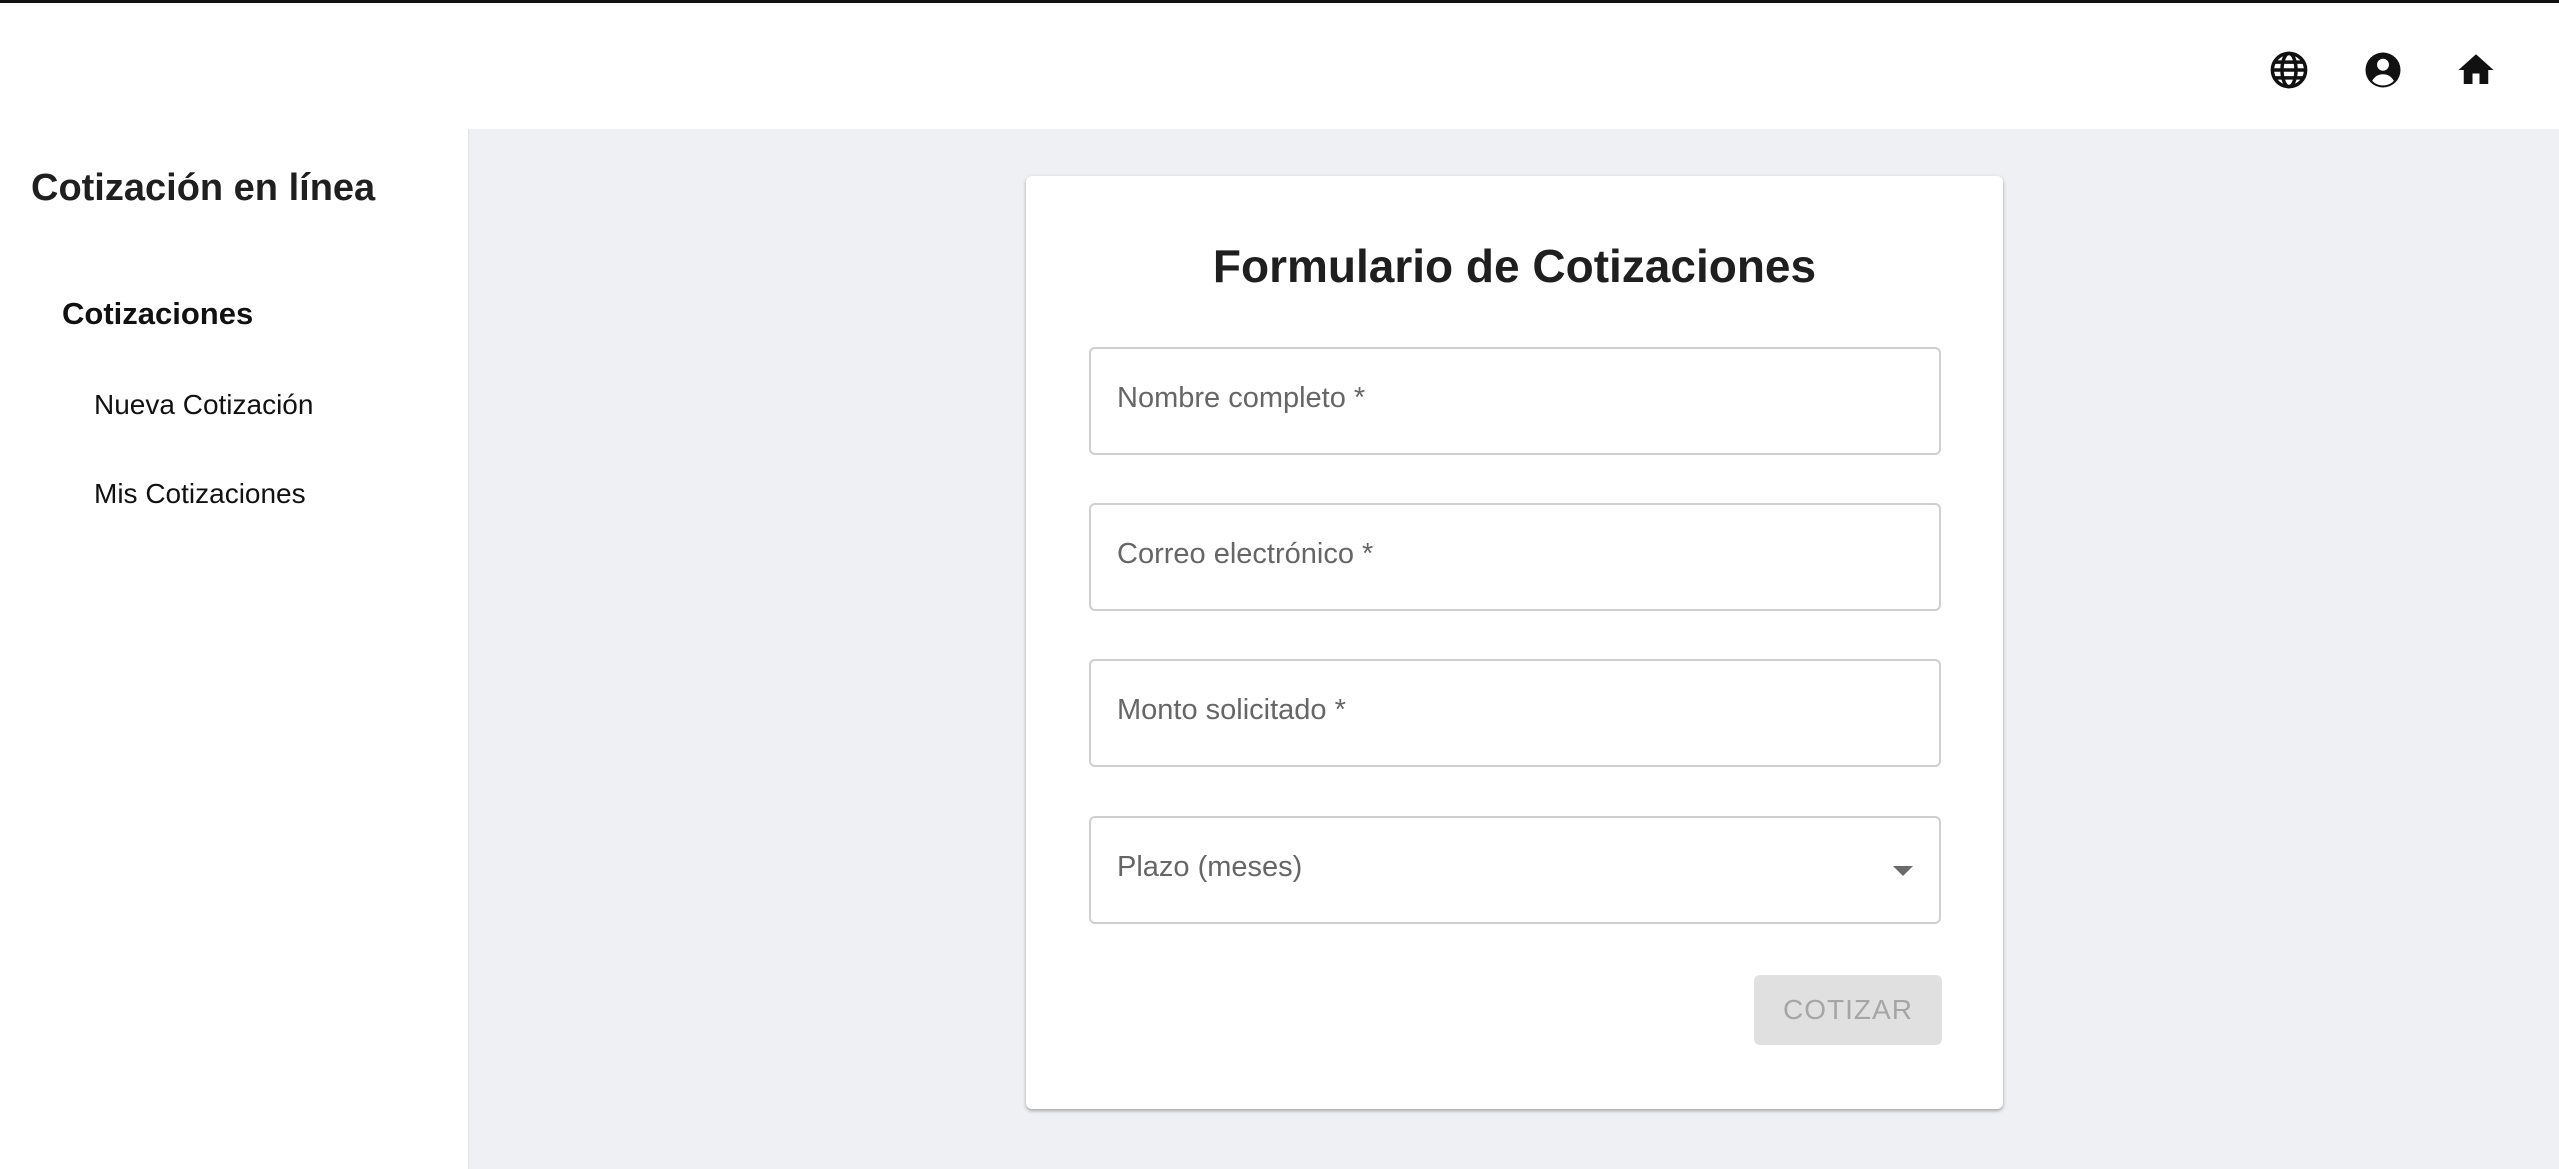 The height and width of the screenshot is (1169, 2559). I want to click on amount-label: Monto solicitado *, so click(1231, 710).